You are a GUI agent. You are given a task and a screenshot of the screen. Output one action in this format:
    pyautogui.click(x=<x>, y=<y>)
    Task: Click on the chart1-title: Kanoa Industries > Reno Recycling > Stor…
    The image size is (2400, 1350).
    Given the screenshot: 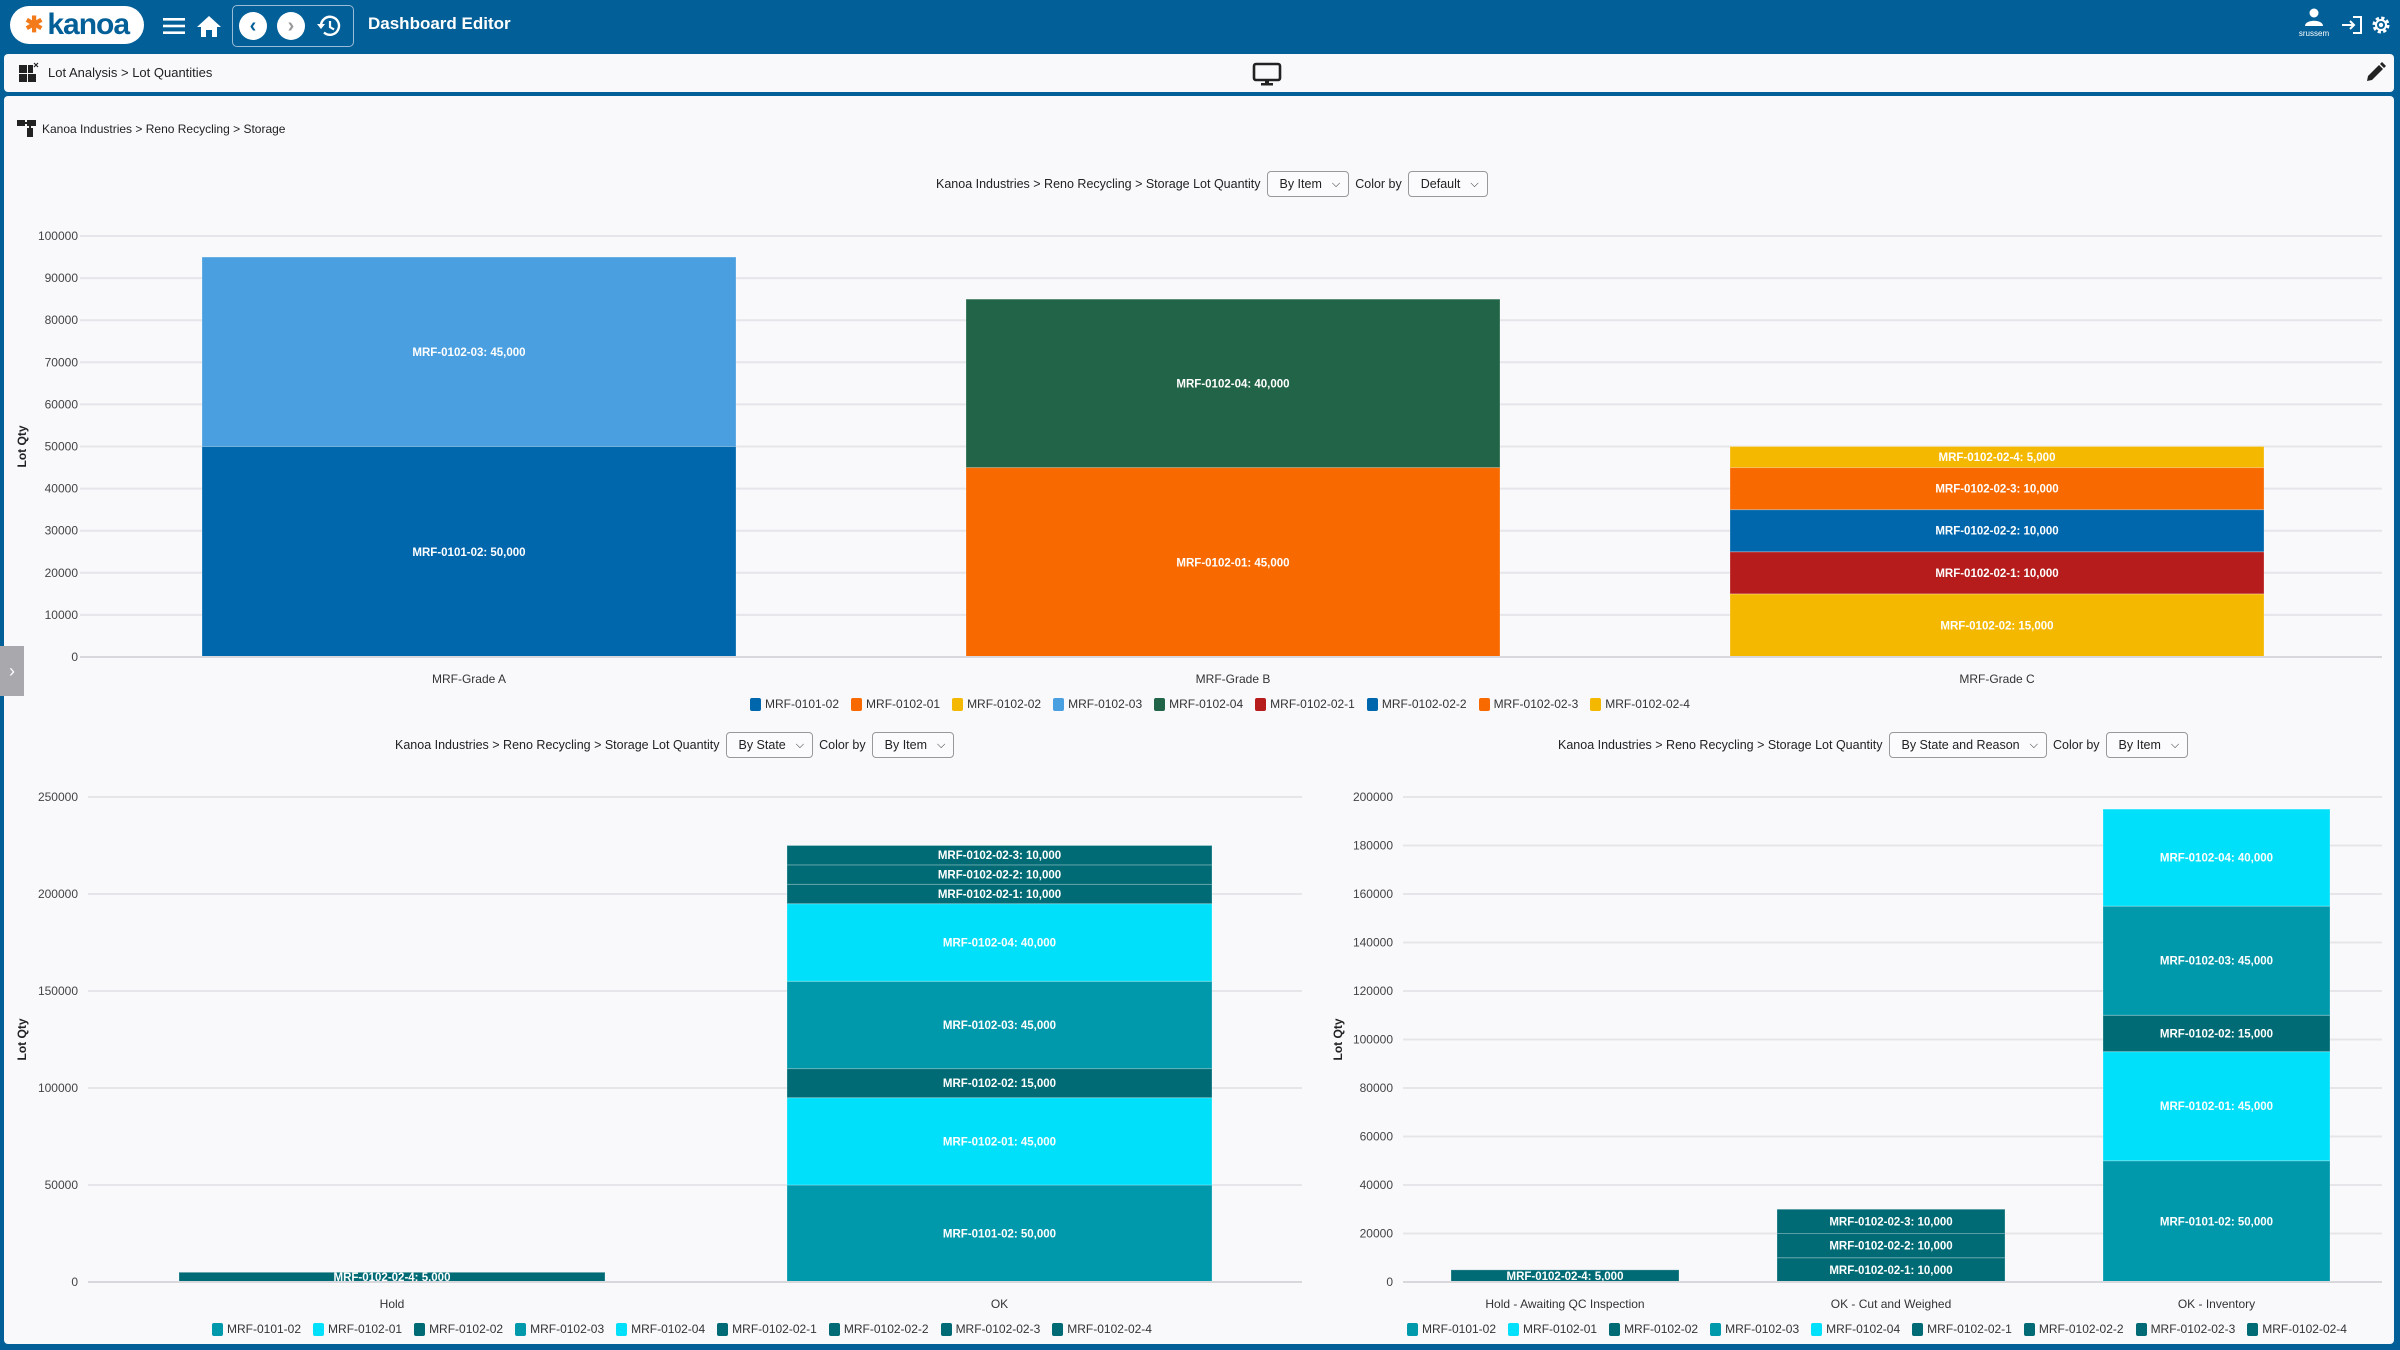 What is the action you would take?
    pyautogui.click(x=1098, y=184)
    